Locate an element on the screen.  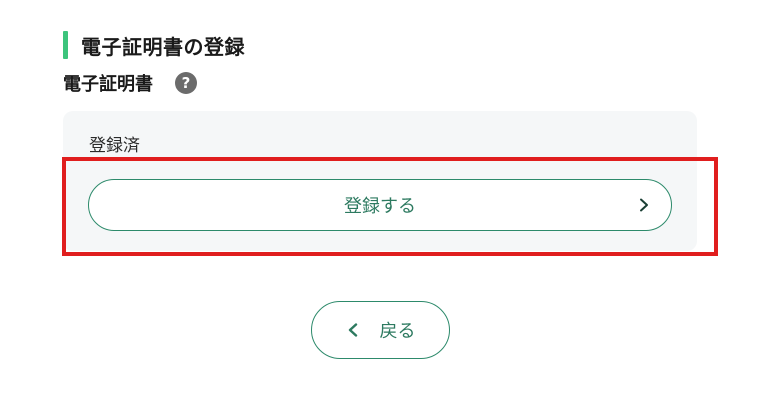
registration-status-text: 登録済 is located at coordinates (114, 146).